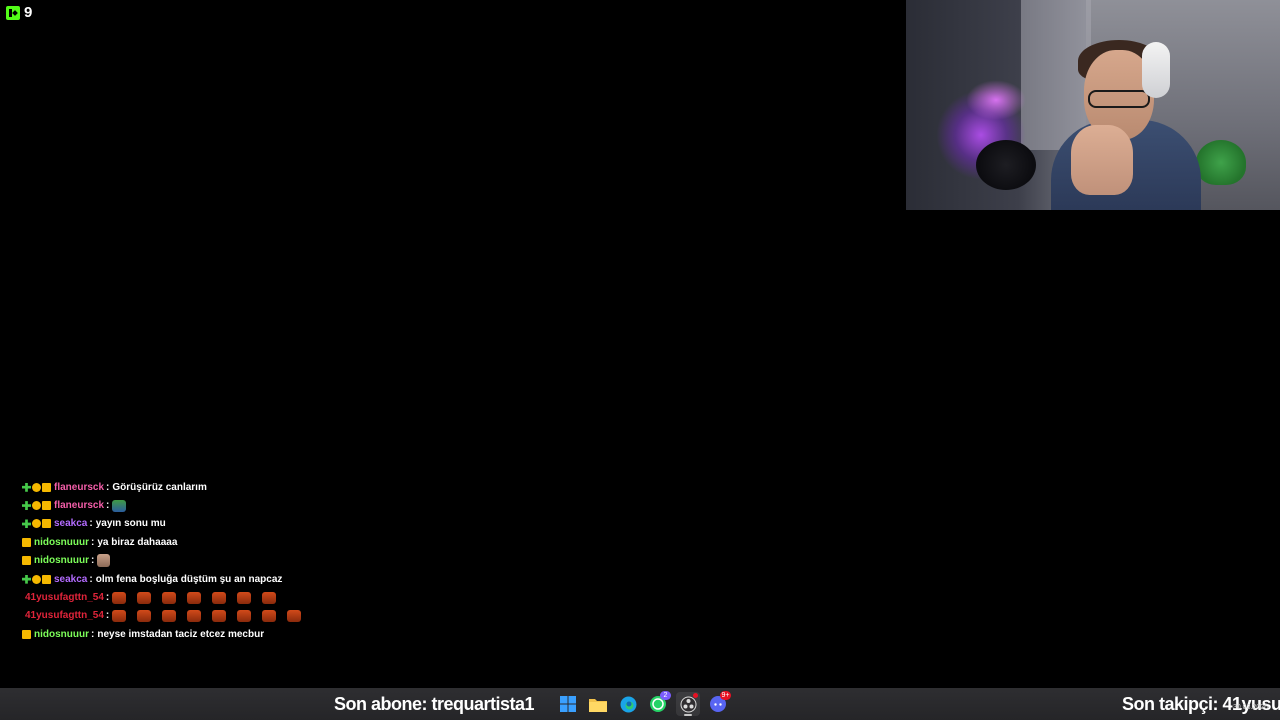 The image size is (1280, 720). What do you see at coordinates (568, 704) in the screenshot?
I see `windows-start-icon` at bounding box center [568, 704].